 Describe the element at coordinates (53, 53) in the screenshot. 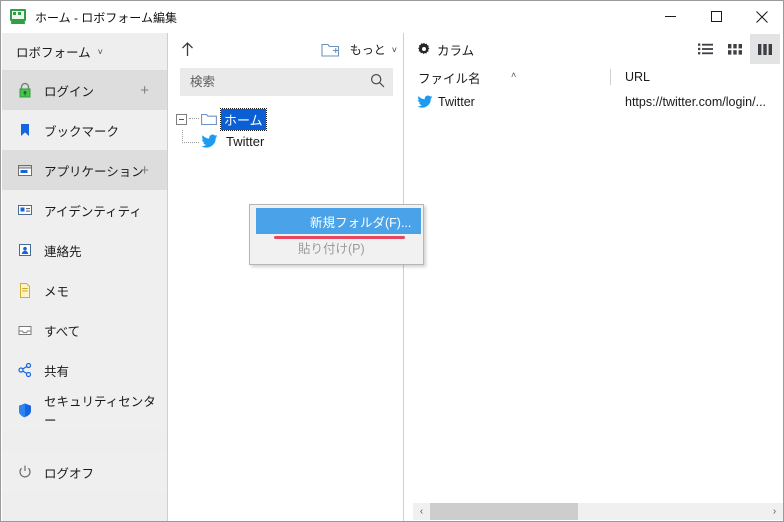

I see `sidebar-account-label: ロボフォーム` at that location.